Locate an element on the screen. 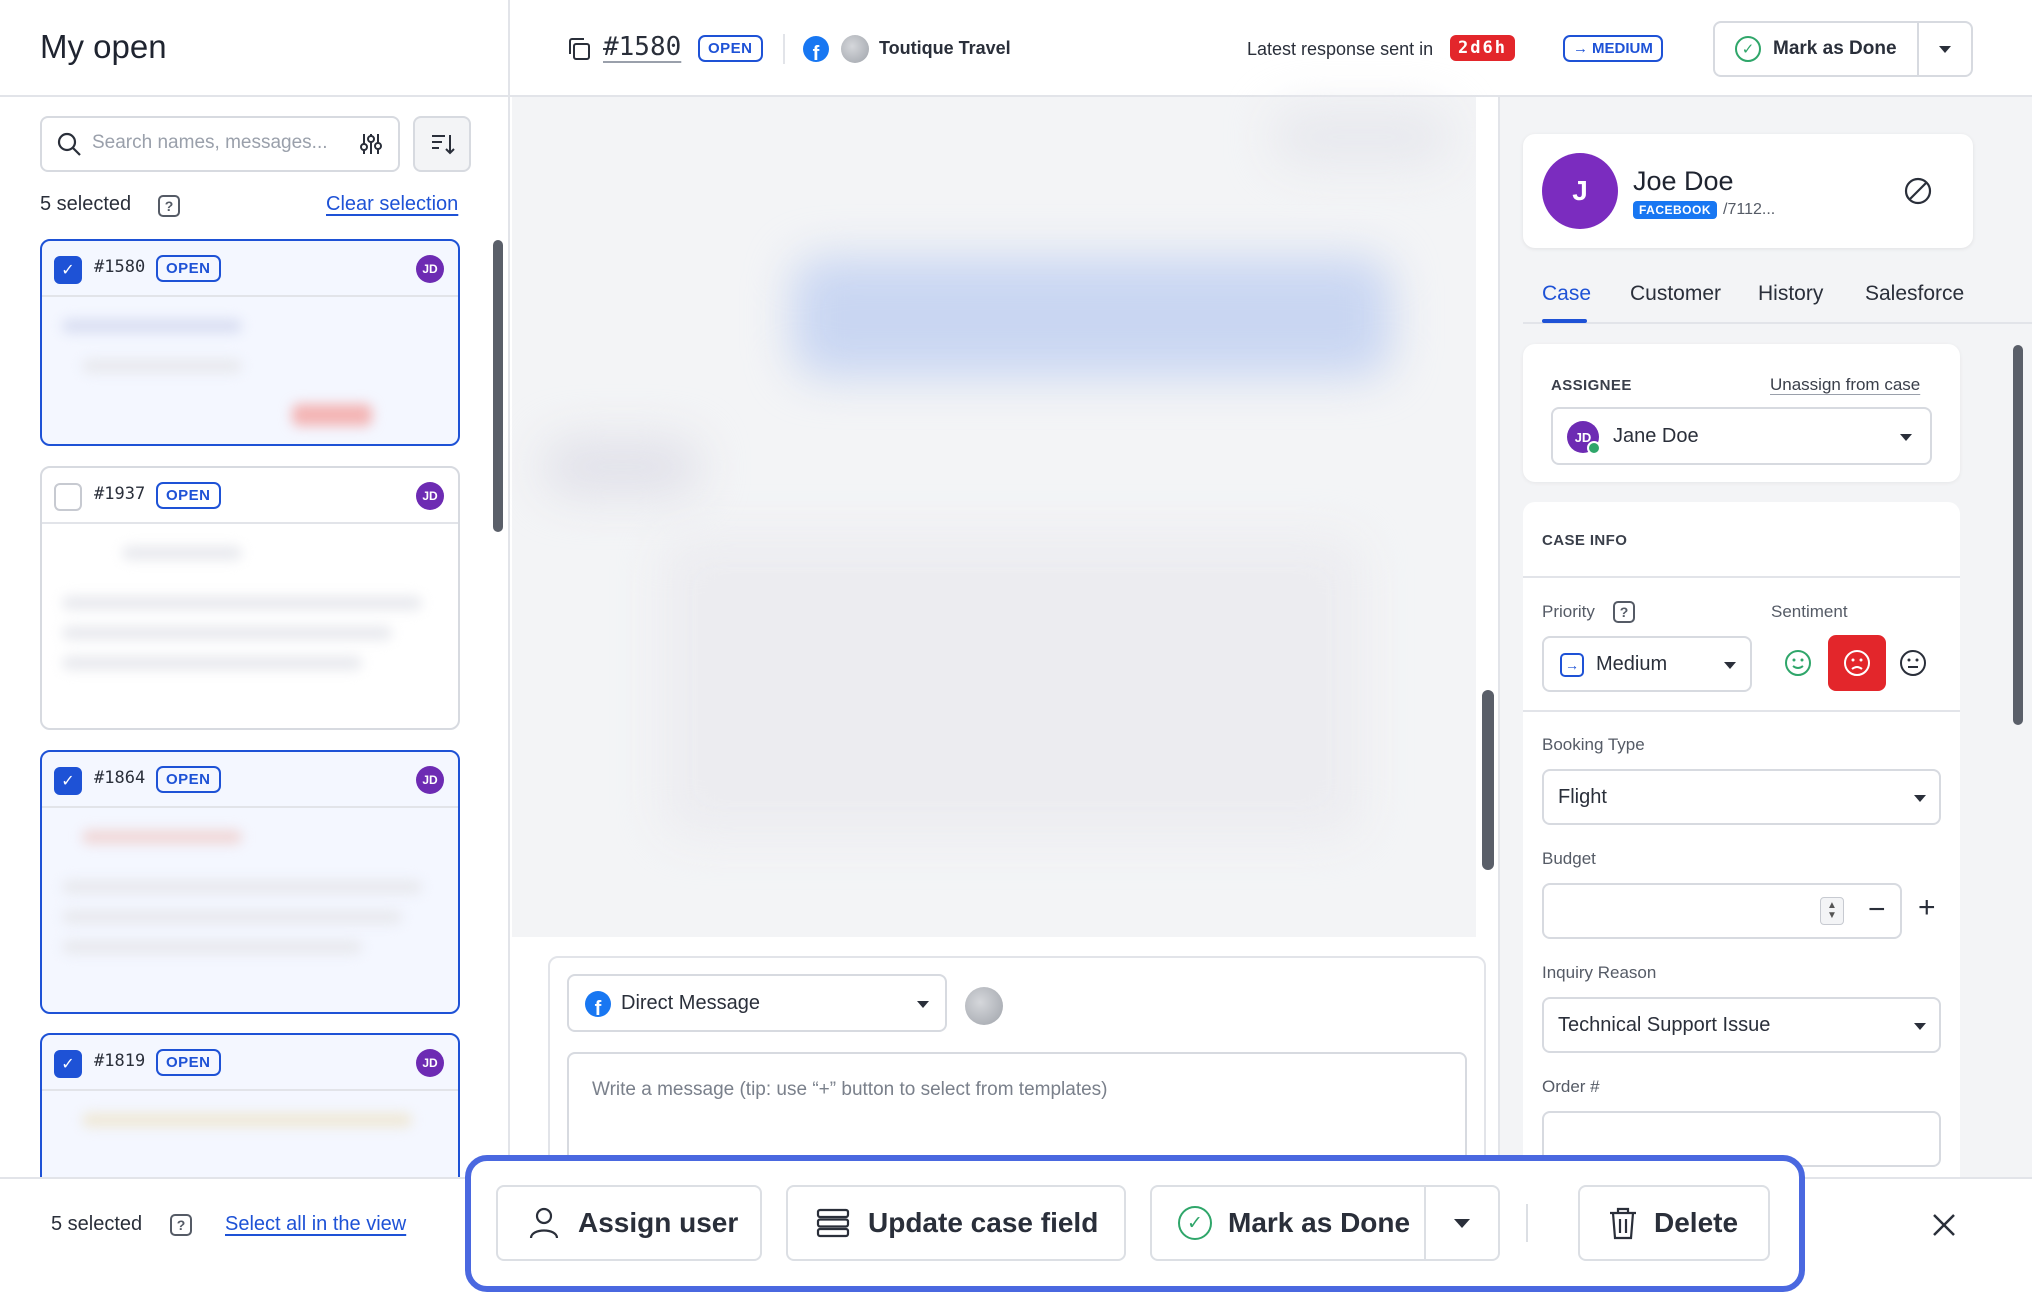 Image resolution: width=2032 pixels, height=1294 pixels. bulk-mark-done-button: ✓ Mark as Done is located at coordinates (1288, 1223).